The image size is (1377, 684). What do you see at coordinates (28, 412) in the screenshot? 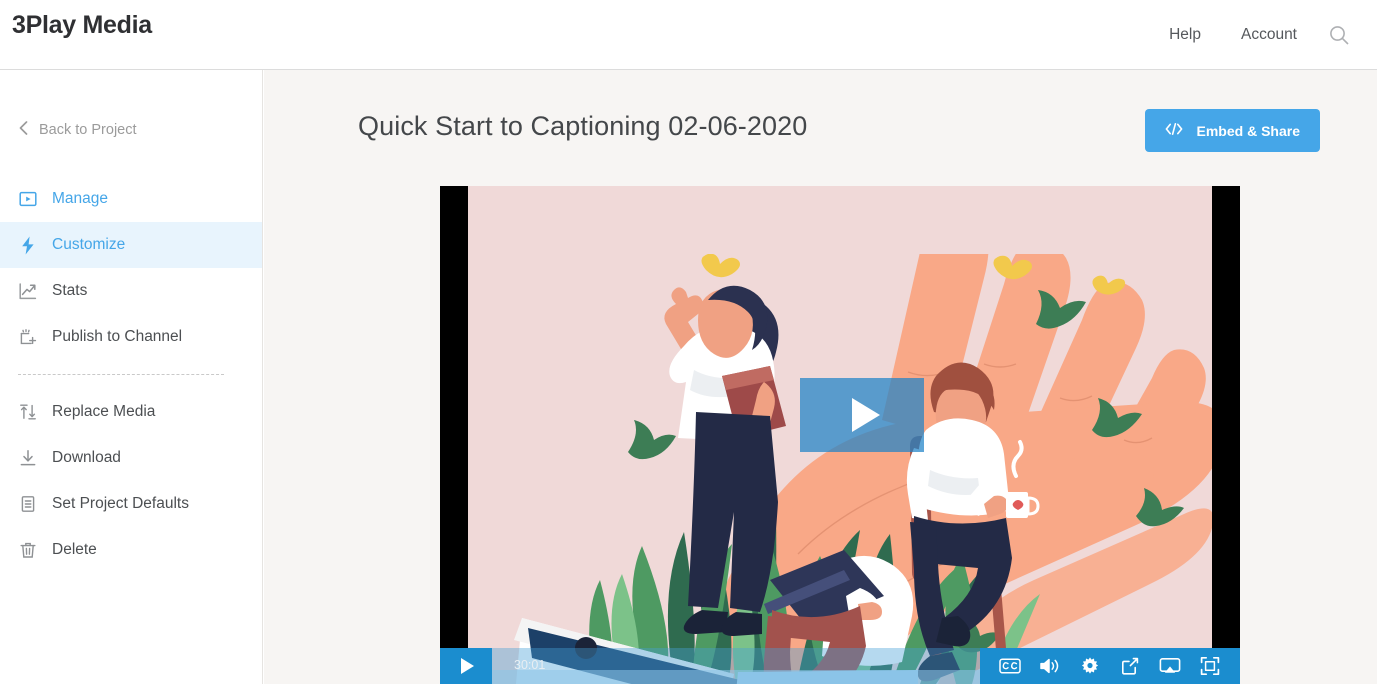
I see `swap-arrows-icon` at bounding box center [28, 412].